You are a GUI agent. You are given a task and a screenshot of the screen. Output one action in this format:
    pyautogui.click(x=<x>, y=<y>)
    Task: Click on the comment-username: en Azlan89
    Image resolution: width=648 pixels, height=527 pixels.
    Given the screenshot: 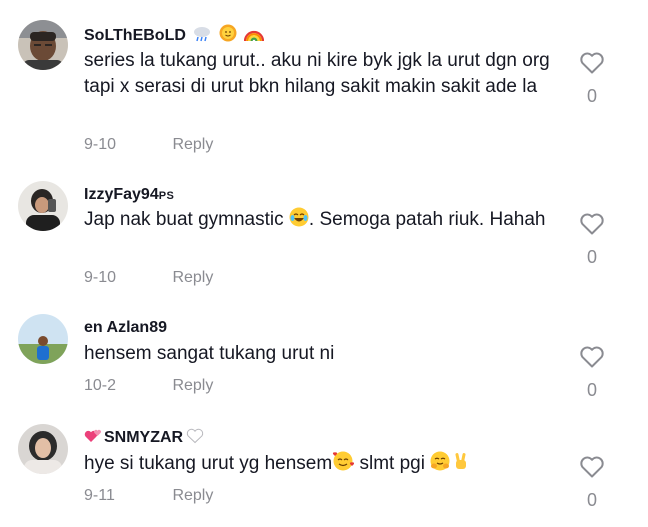 What is the action you would take?
    pyautogui.click(x=125, y=328)
    